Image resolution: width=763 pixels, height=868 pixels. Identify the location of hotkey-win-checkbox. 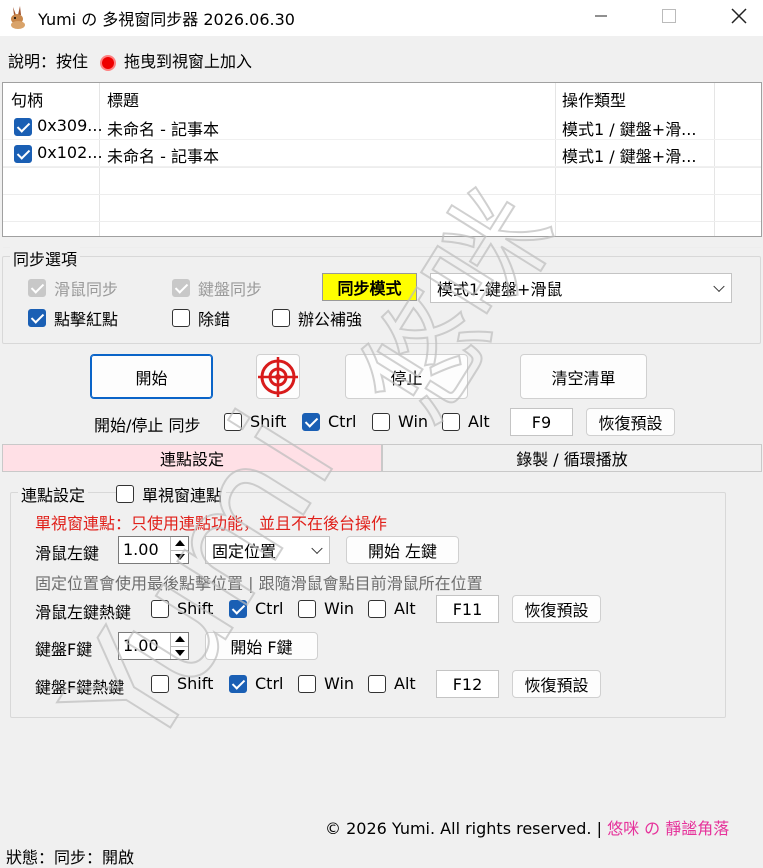
(381, 421).